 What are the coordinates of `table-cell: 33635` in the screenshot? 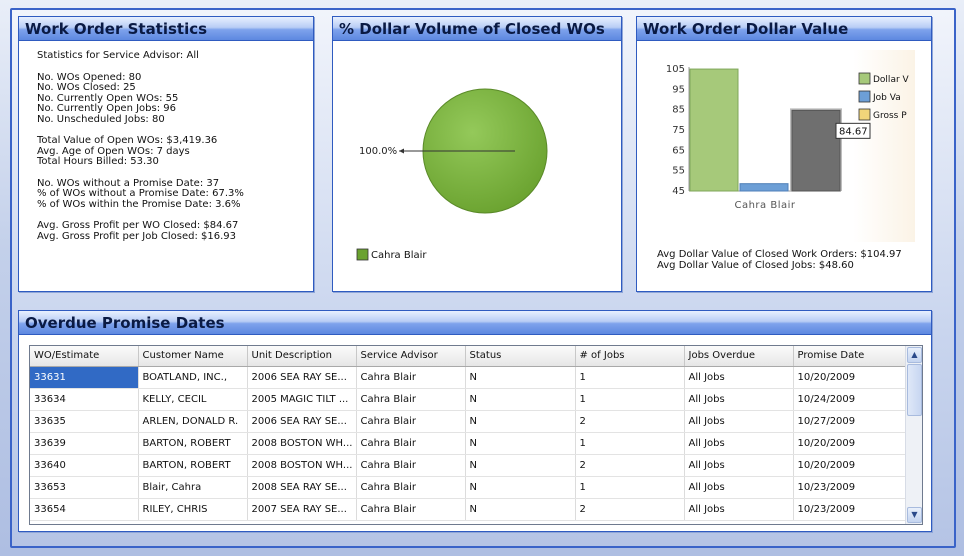 It's located at (84, 421).